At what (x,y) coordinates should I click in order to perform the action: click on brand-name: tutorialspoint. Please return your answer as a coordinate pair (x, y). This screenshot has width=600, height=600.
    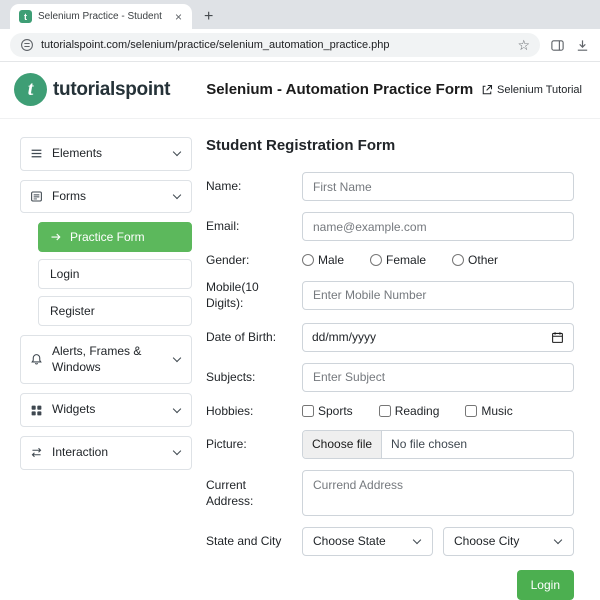
    Looking at the image, I should click on (111, 90).